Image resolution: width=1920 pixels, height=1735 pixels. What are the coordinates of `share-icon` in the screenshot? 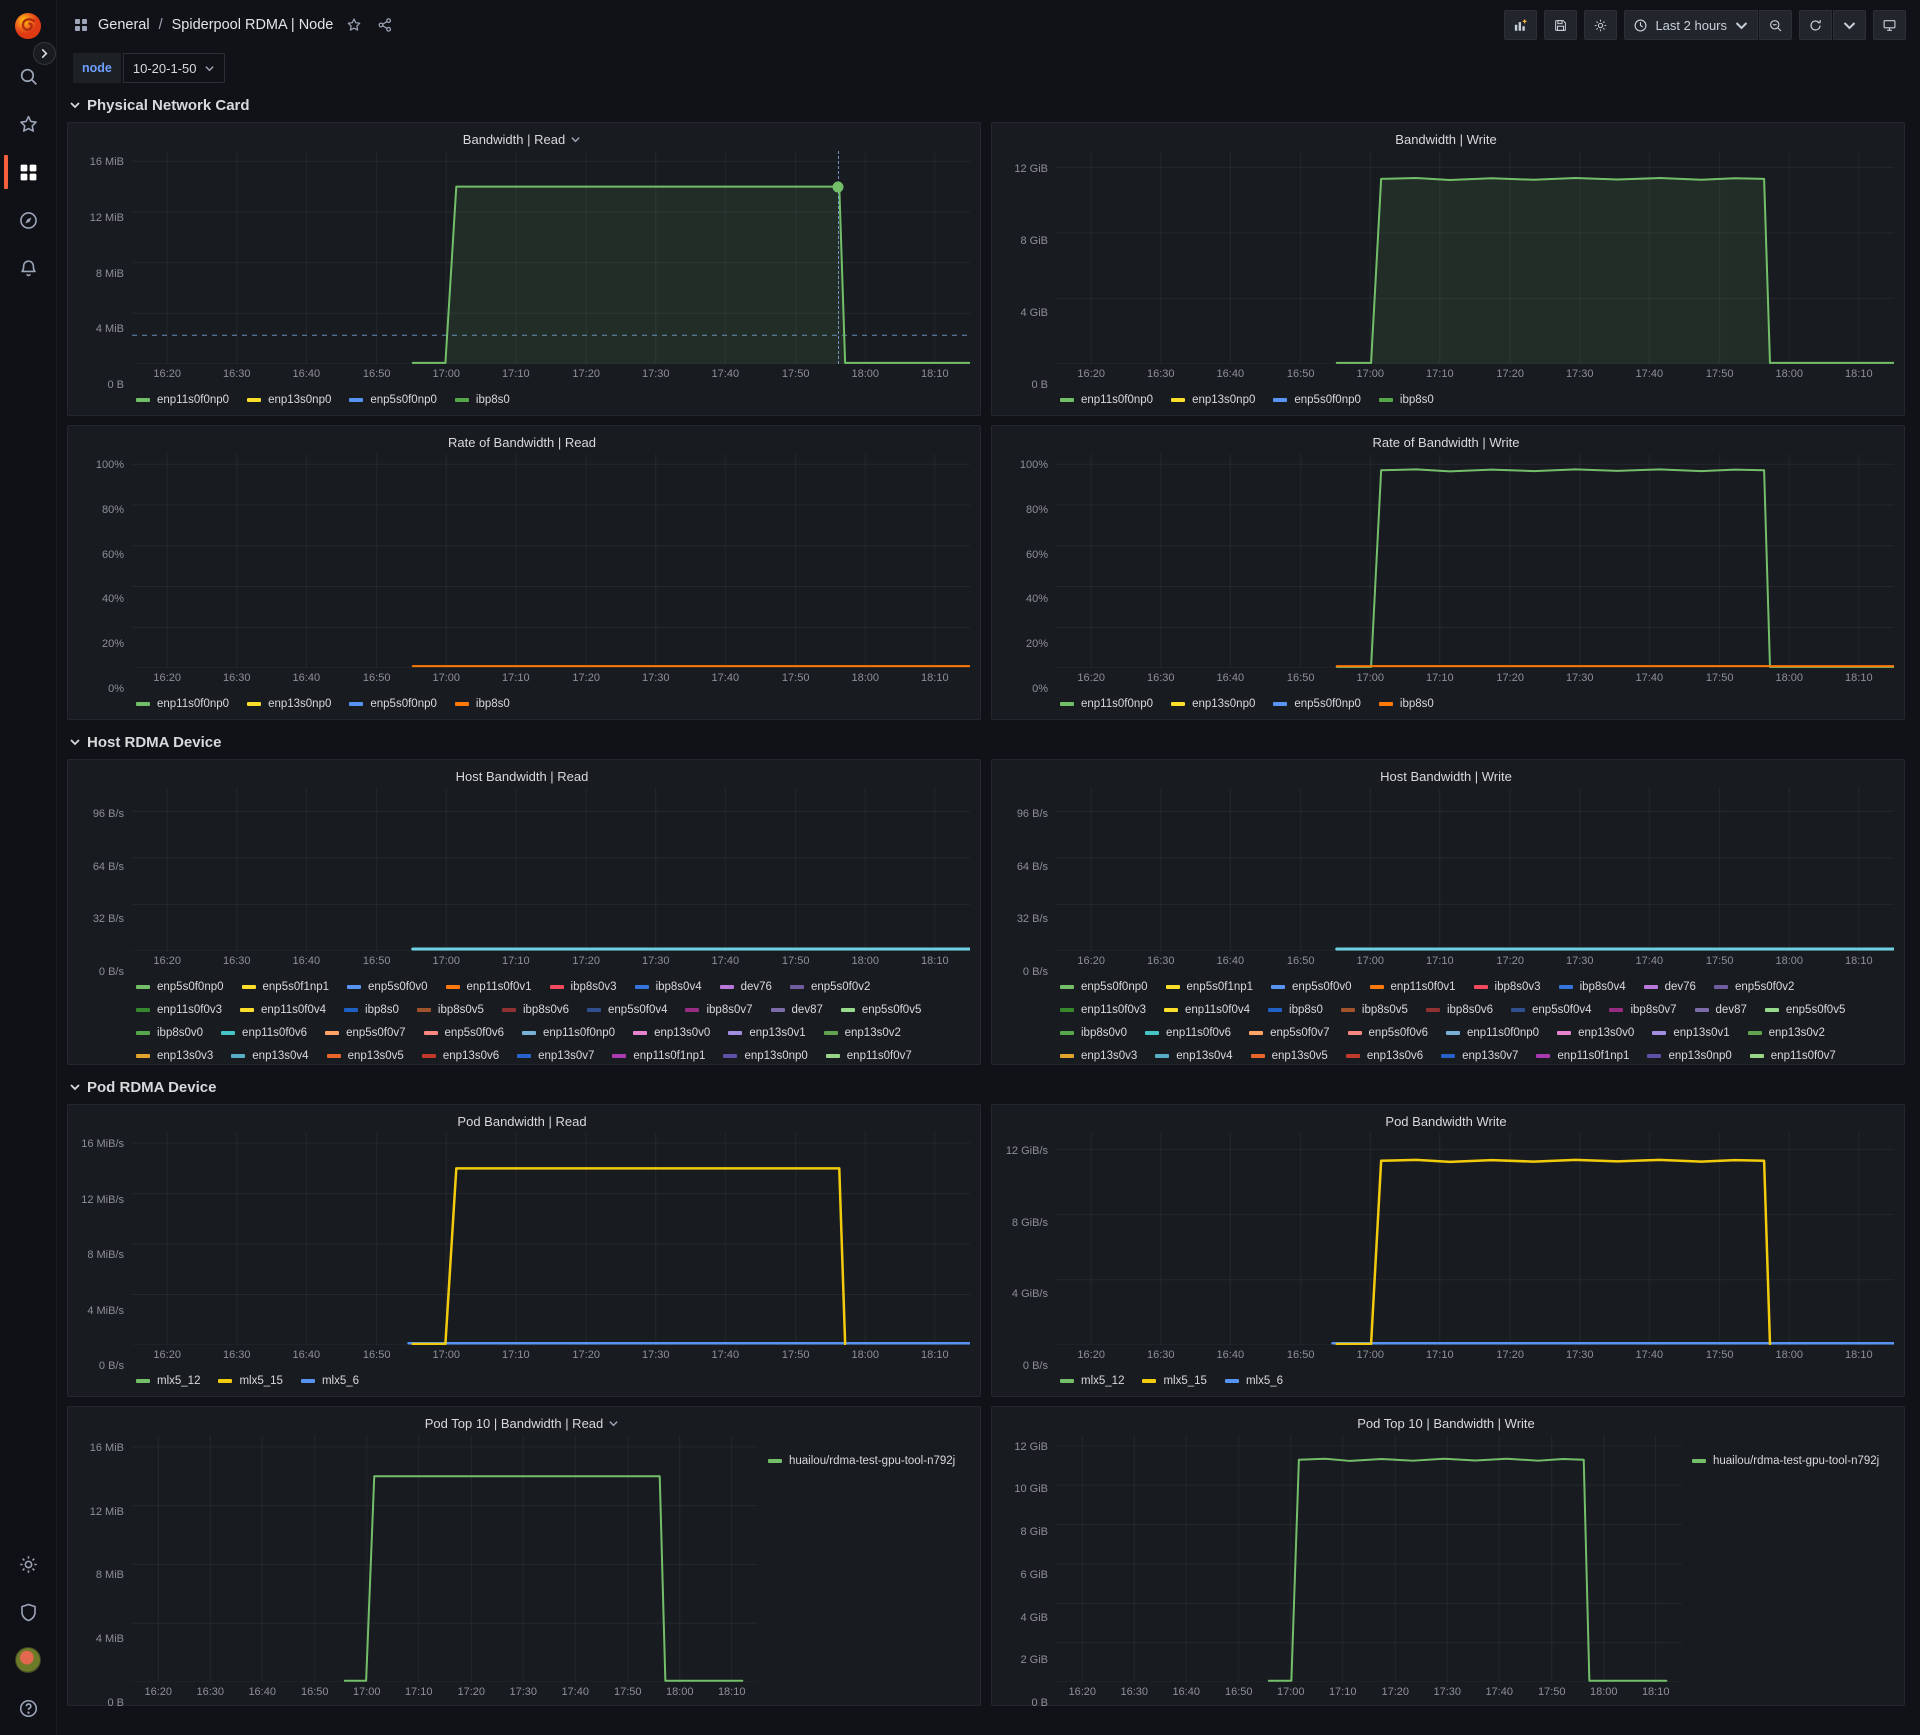 It's located at (385, 25).